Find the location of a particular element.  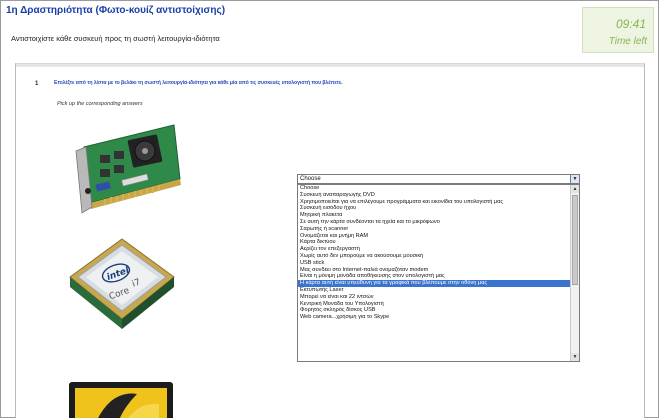

dropdown-option: Web camera...χρήσιμη για το Skype is located at coordinates (434, 317).